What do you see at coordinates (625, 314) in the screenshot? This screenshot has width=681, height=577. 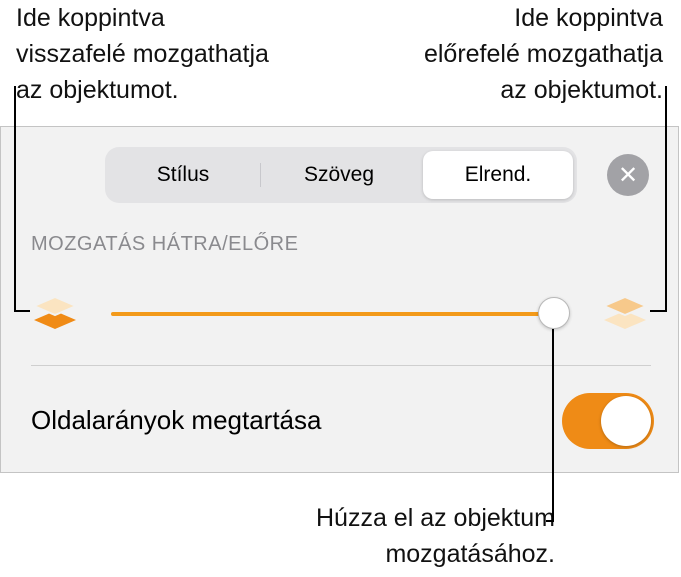 I see `bring-forward-icon` at bounding box center [625, 314].